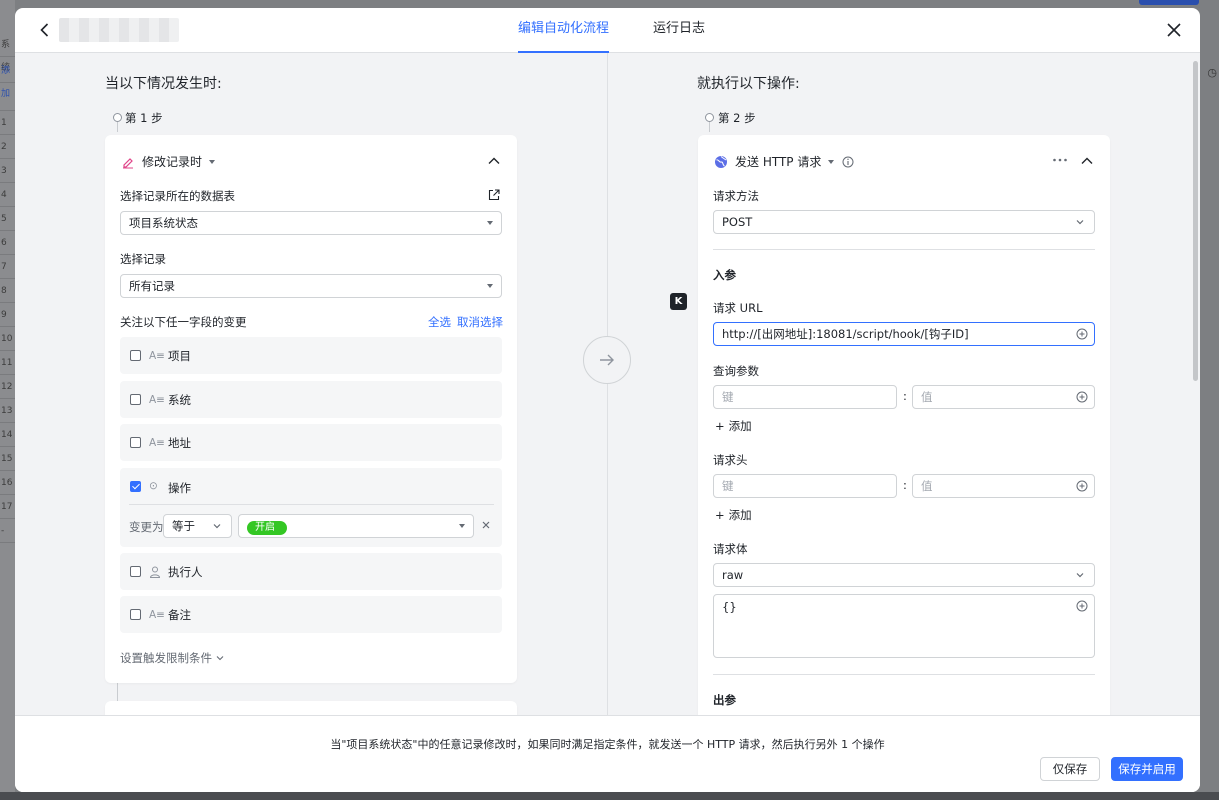  I want to click on action-type-label: 发送 HTTP 请求, so click(778, 162).